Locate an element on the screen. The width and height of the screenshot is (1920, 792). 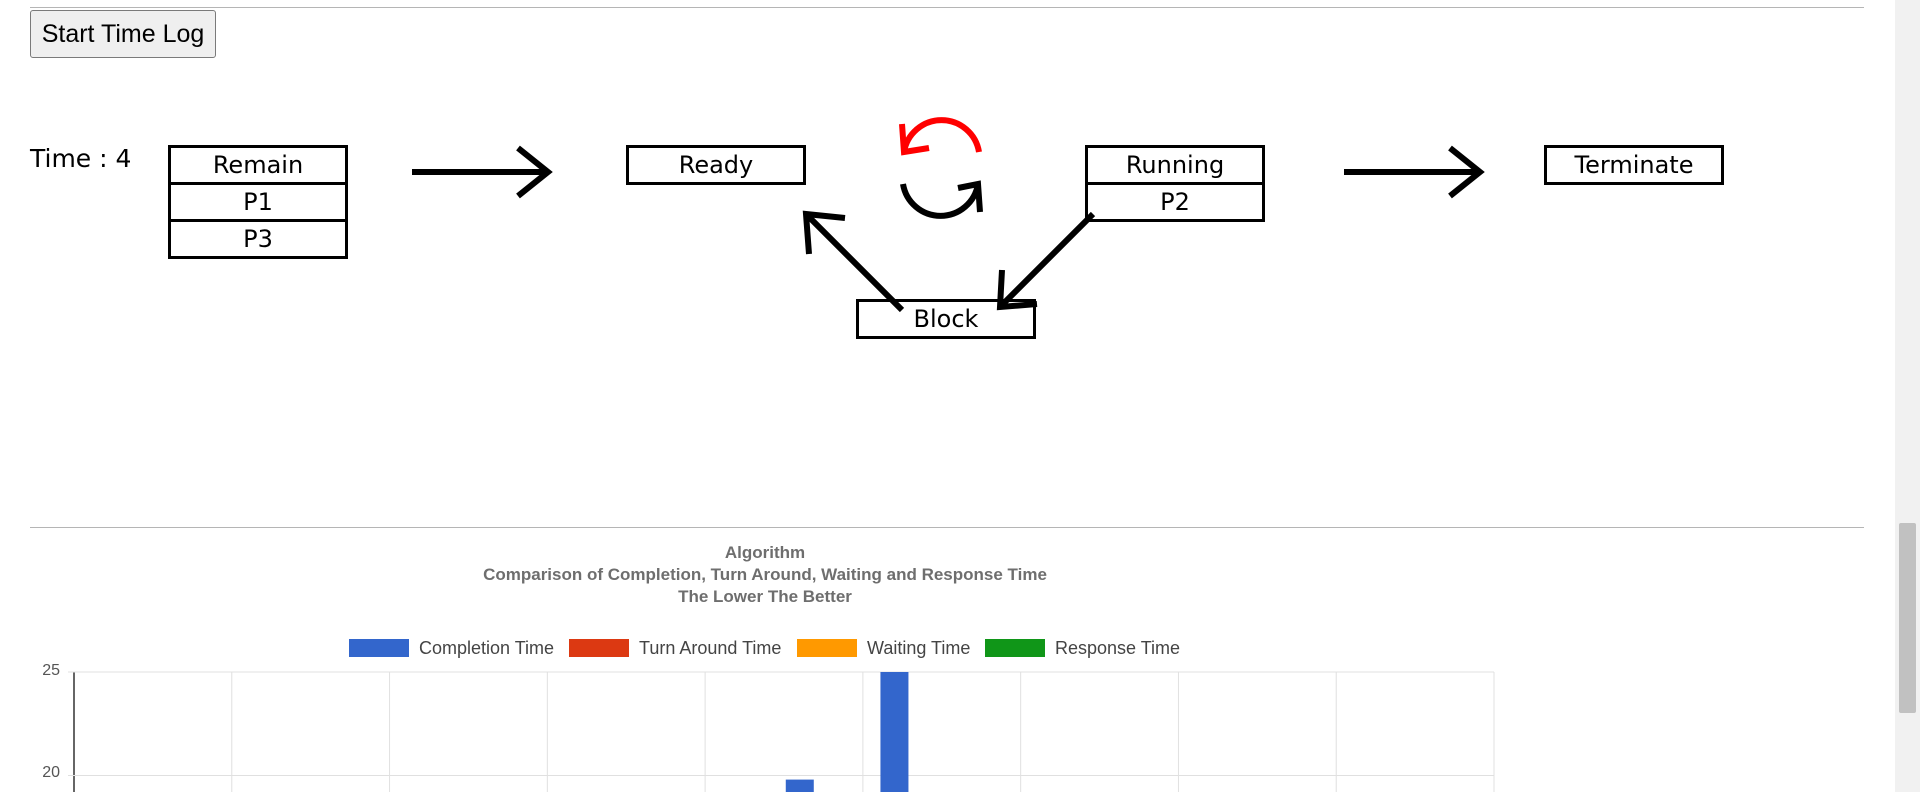
page-scrollbar is located at coordinates (1907, 396).